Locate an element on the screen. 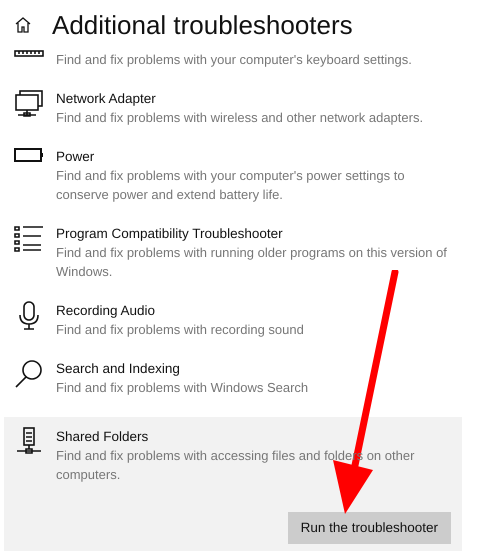 This screenshot has width=480, height=551. troubleshooter-title: Search and Indexing is located at coordinates (253, 368).